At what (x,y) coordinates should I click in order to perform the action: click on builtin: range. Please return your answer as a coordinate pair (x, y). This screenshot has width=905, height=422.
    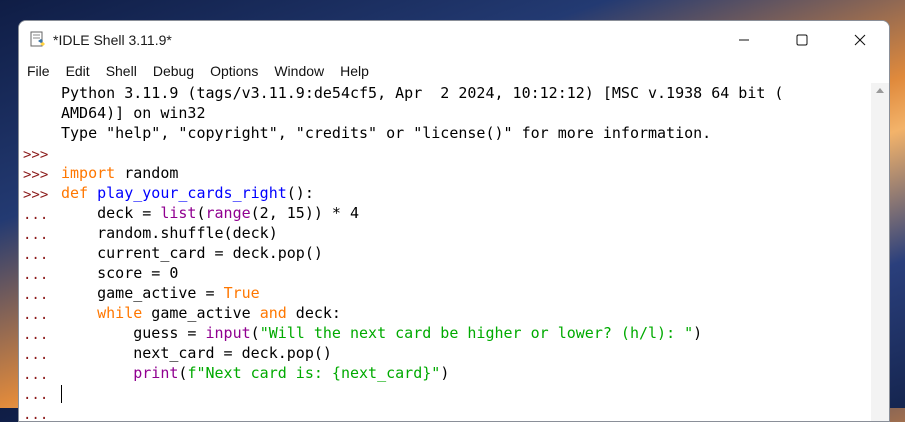
    Looking at the image, I should click on (228, 213).